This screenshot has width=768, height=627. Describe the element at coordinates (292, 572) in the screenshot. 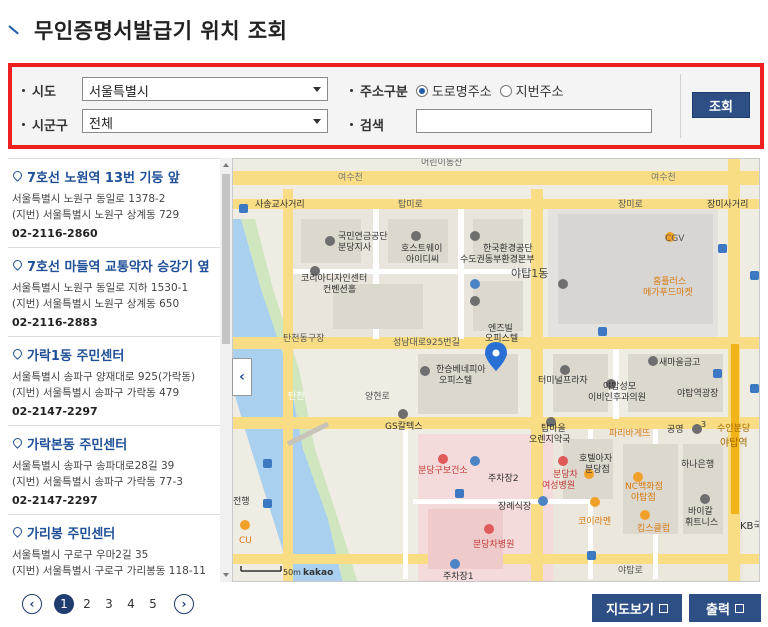

I see `svg-text: 50m` at that location.